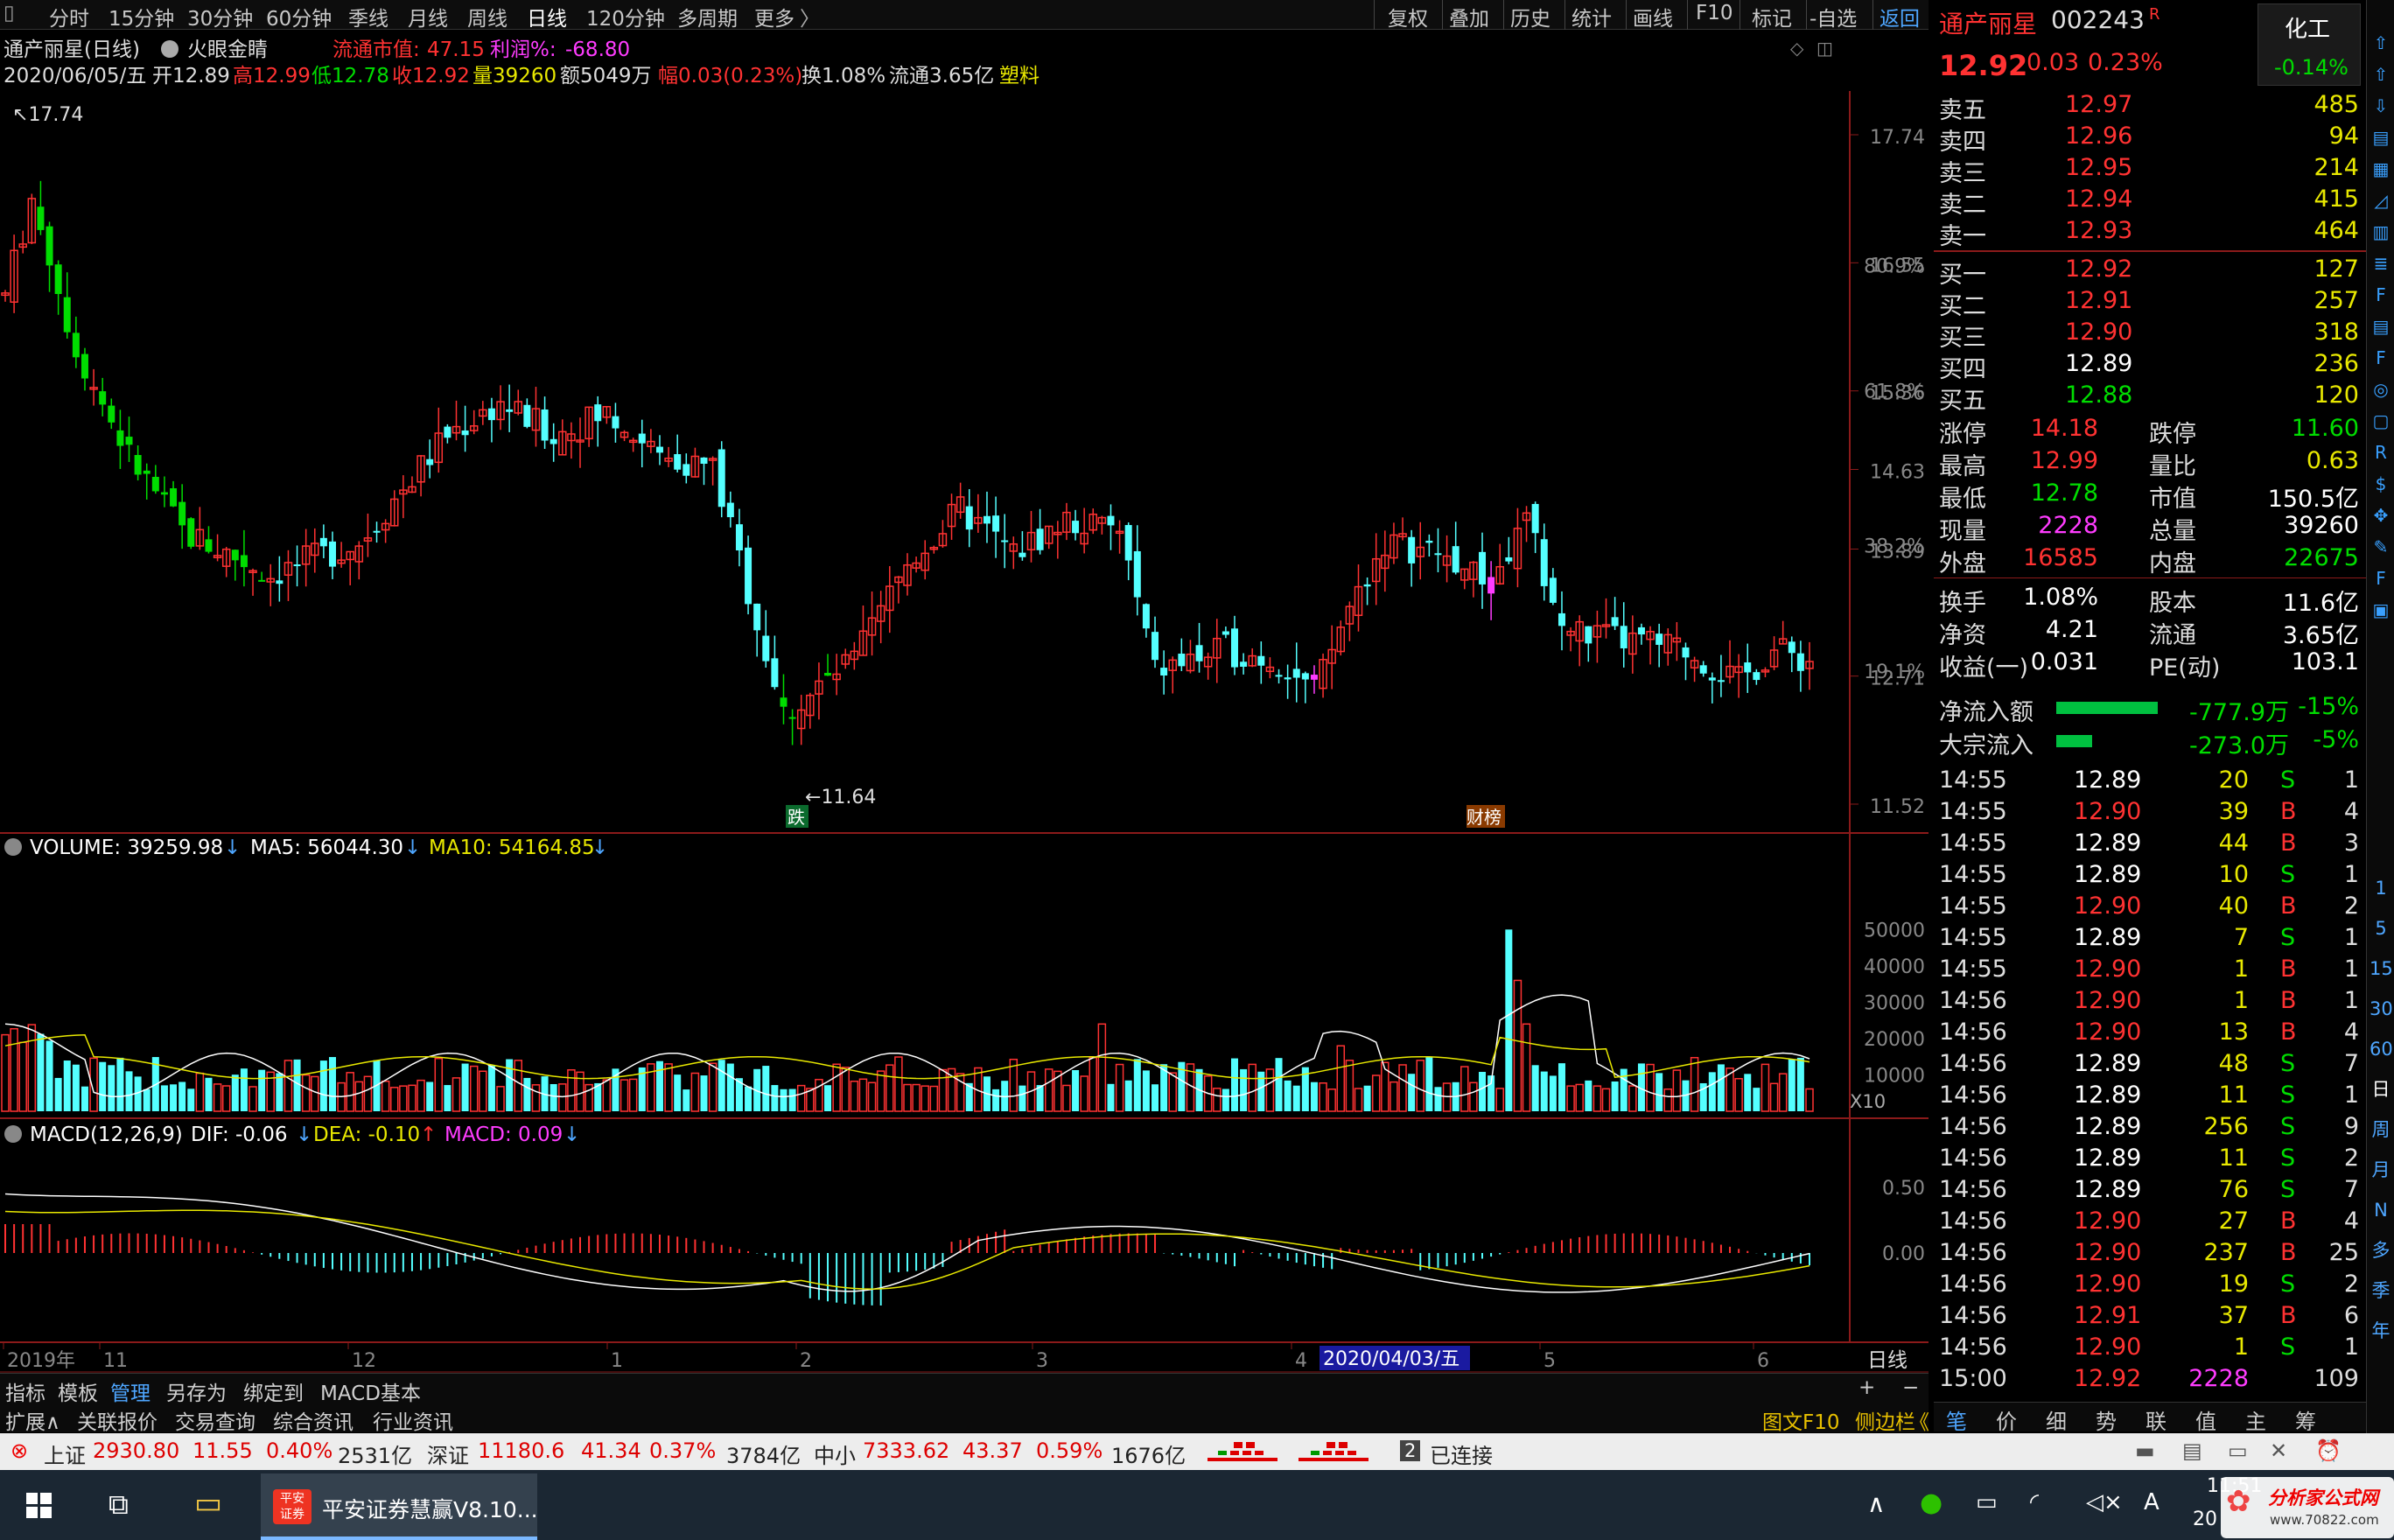 Image resolution: width=2394 pixels, height=1540 pixels. Describe the element at coordinates (1919, 1420) in the screenshot. I see `collapse-button: 《` at that location.